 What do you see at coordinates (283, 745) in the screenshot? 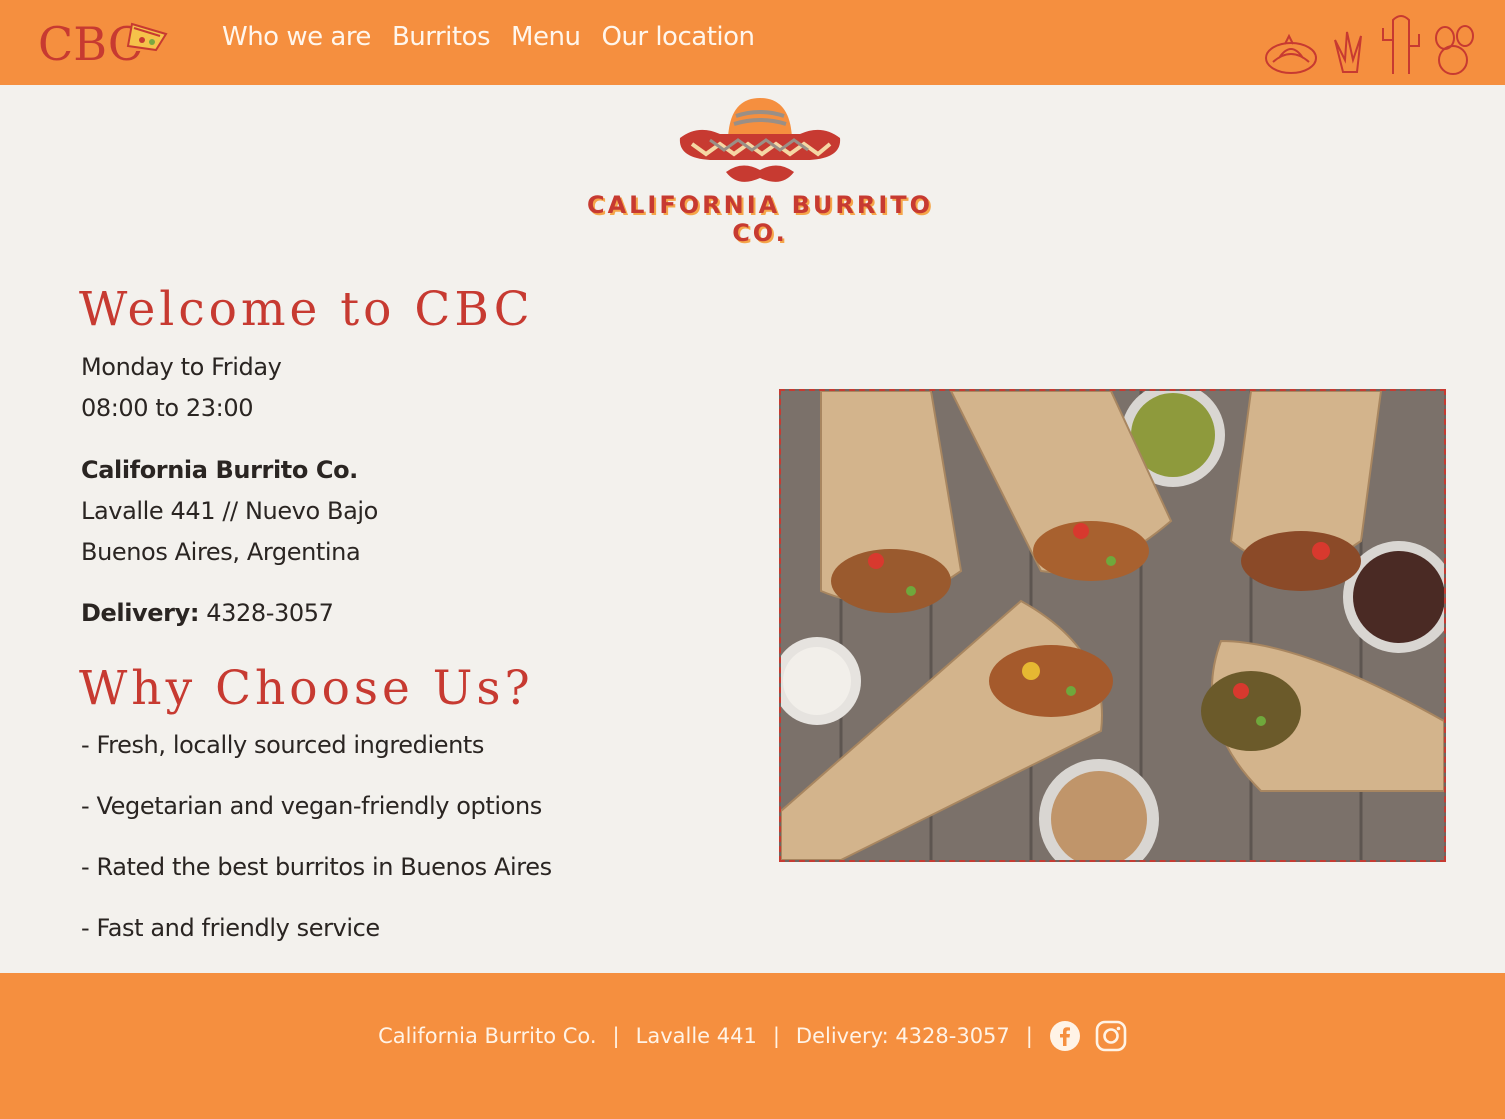
I see `list-item: - Fresh, locally sourced ingredients` at bounding box center [283, 745].